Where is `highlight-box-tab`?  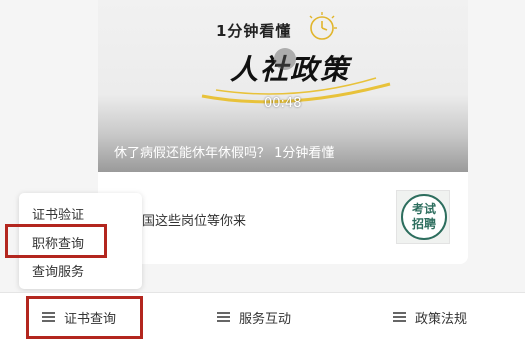
highlight-box-tab is located at coordinates (84, 317).